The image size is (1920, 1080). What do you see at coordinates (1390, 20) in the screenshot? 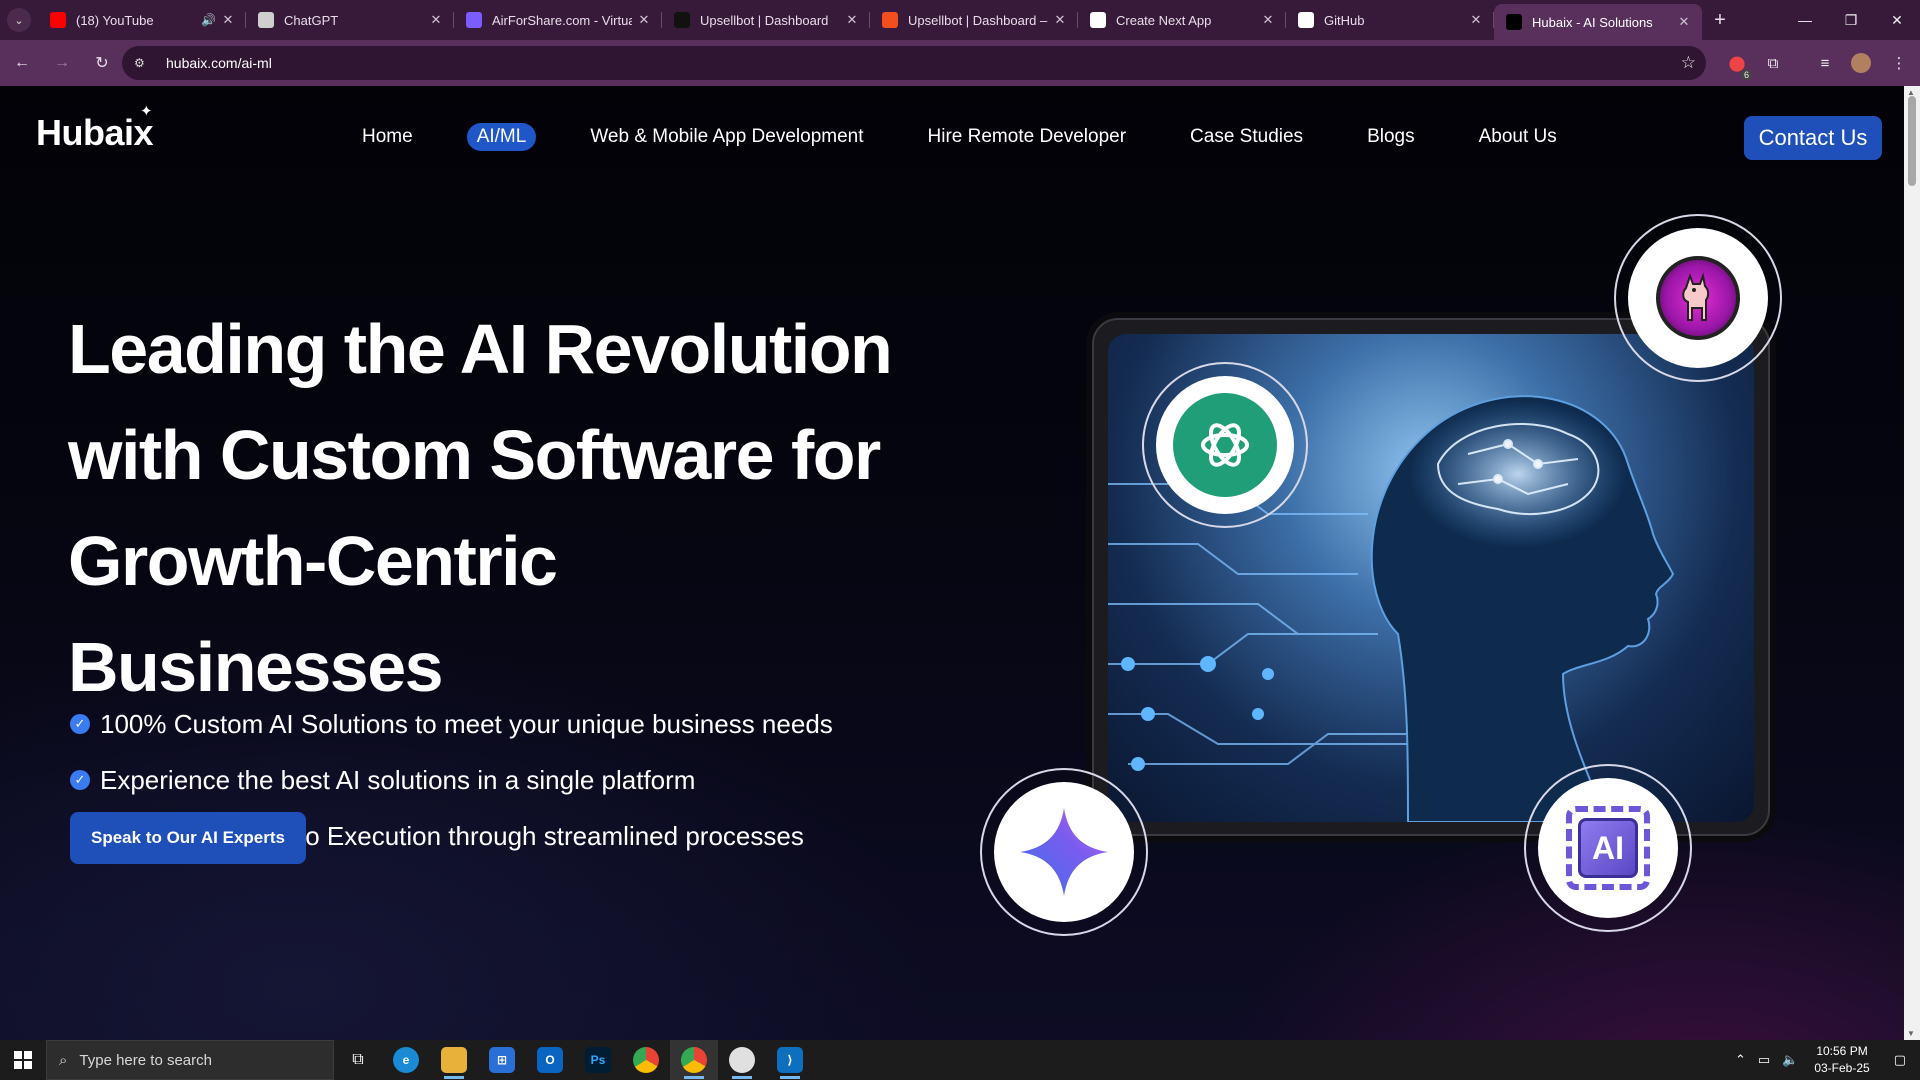
I see `browser-tab: GitHub ✕` at bounding box center [1390, 20].